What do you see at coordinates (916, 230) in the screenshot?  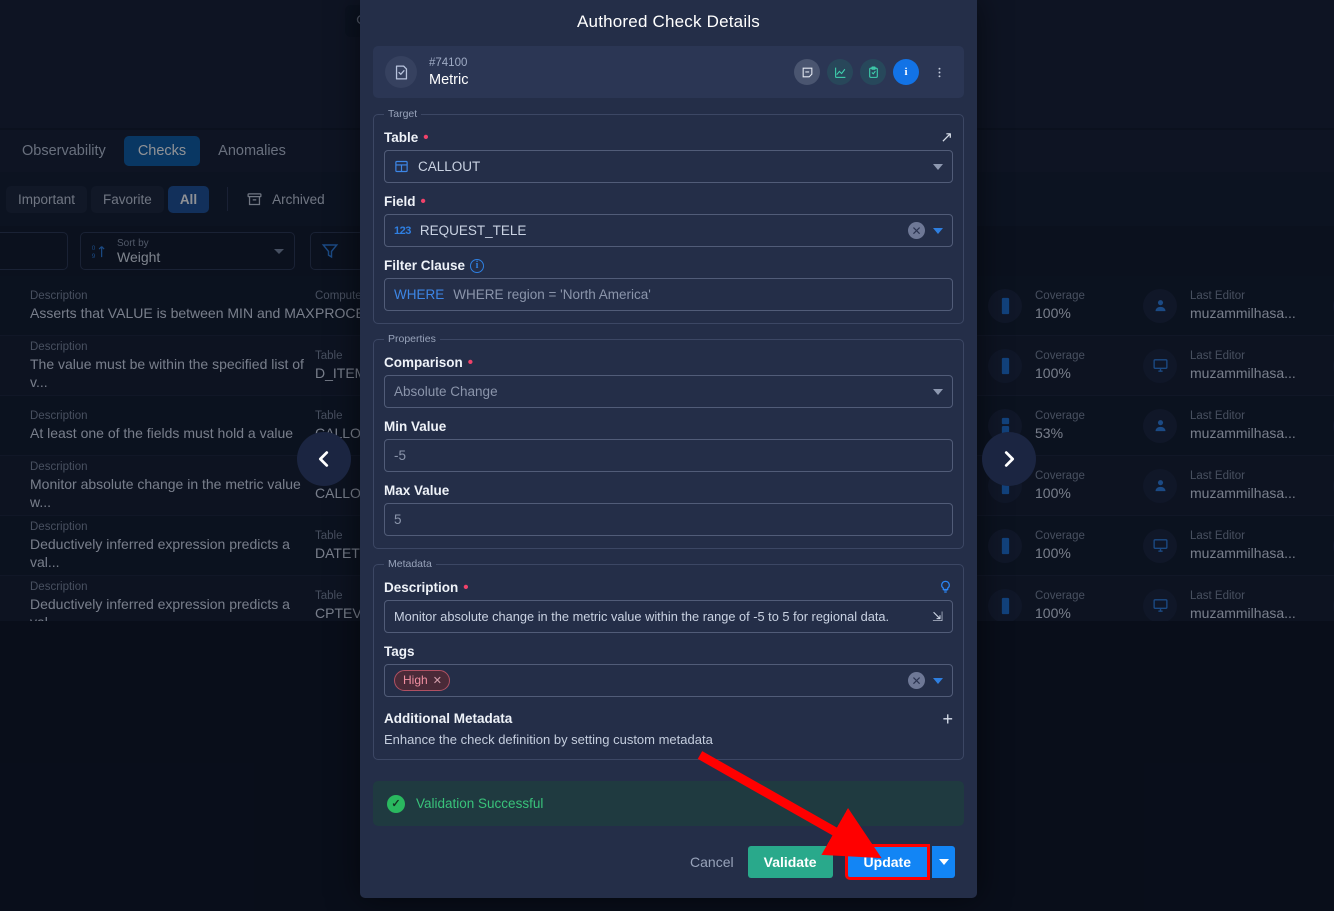 I see `clear-field-button: ✕` at bounding box center [916, 230].